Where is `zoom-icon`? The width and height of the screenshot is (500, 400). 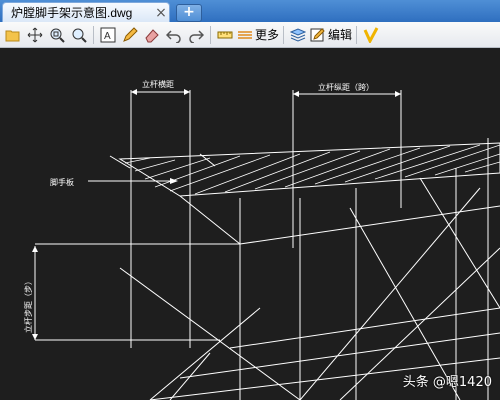
zoom-icon is located at coordinates (79, 35).